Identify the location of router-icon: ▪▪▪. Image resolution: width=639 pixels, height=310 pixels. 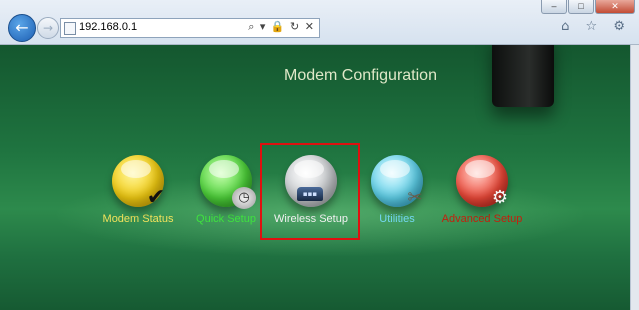
(310, 194).